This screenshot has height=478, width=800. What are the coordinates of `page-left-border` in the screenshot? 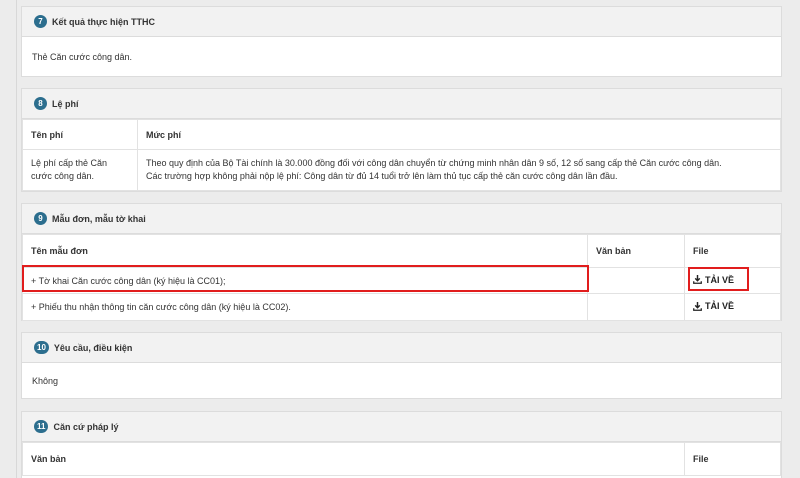 It's located at (16, 239).